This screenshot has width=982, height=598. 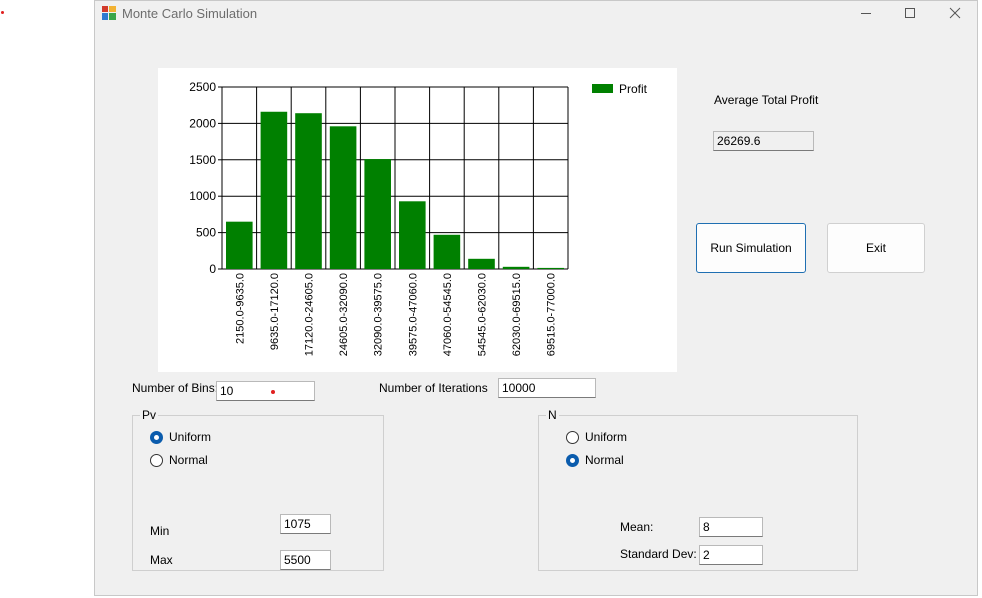 I want to click on n-normal-label: Normal, so click(x=604, y=460).